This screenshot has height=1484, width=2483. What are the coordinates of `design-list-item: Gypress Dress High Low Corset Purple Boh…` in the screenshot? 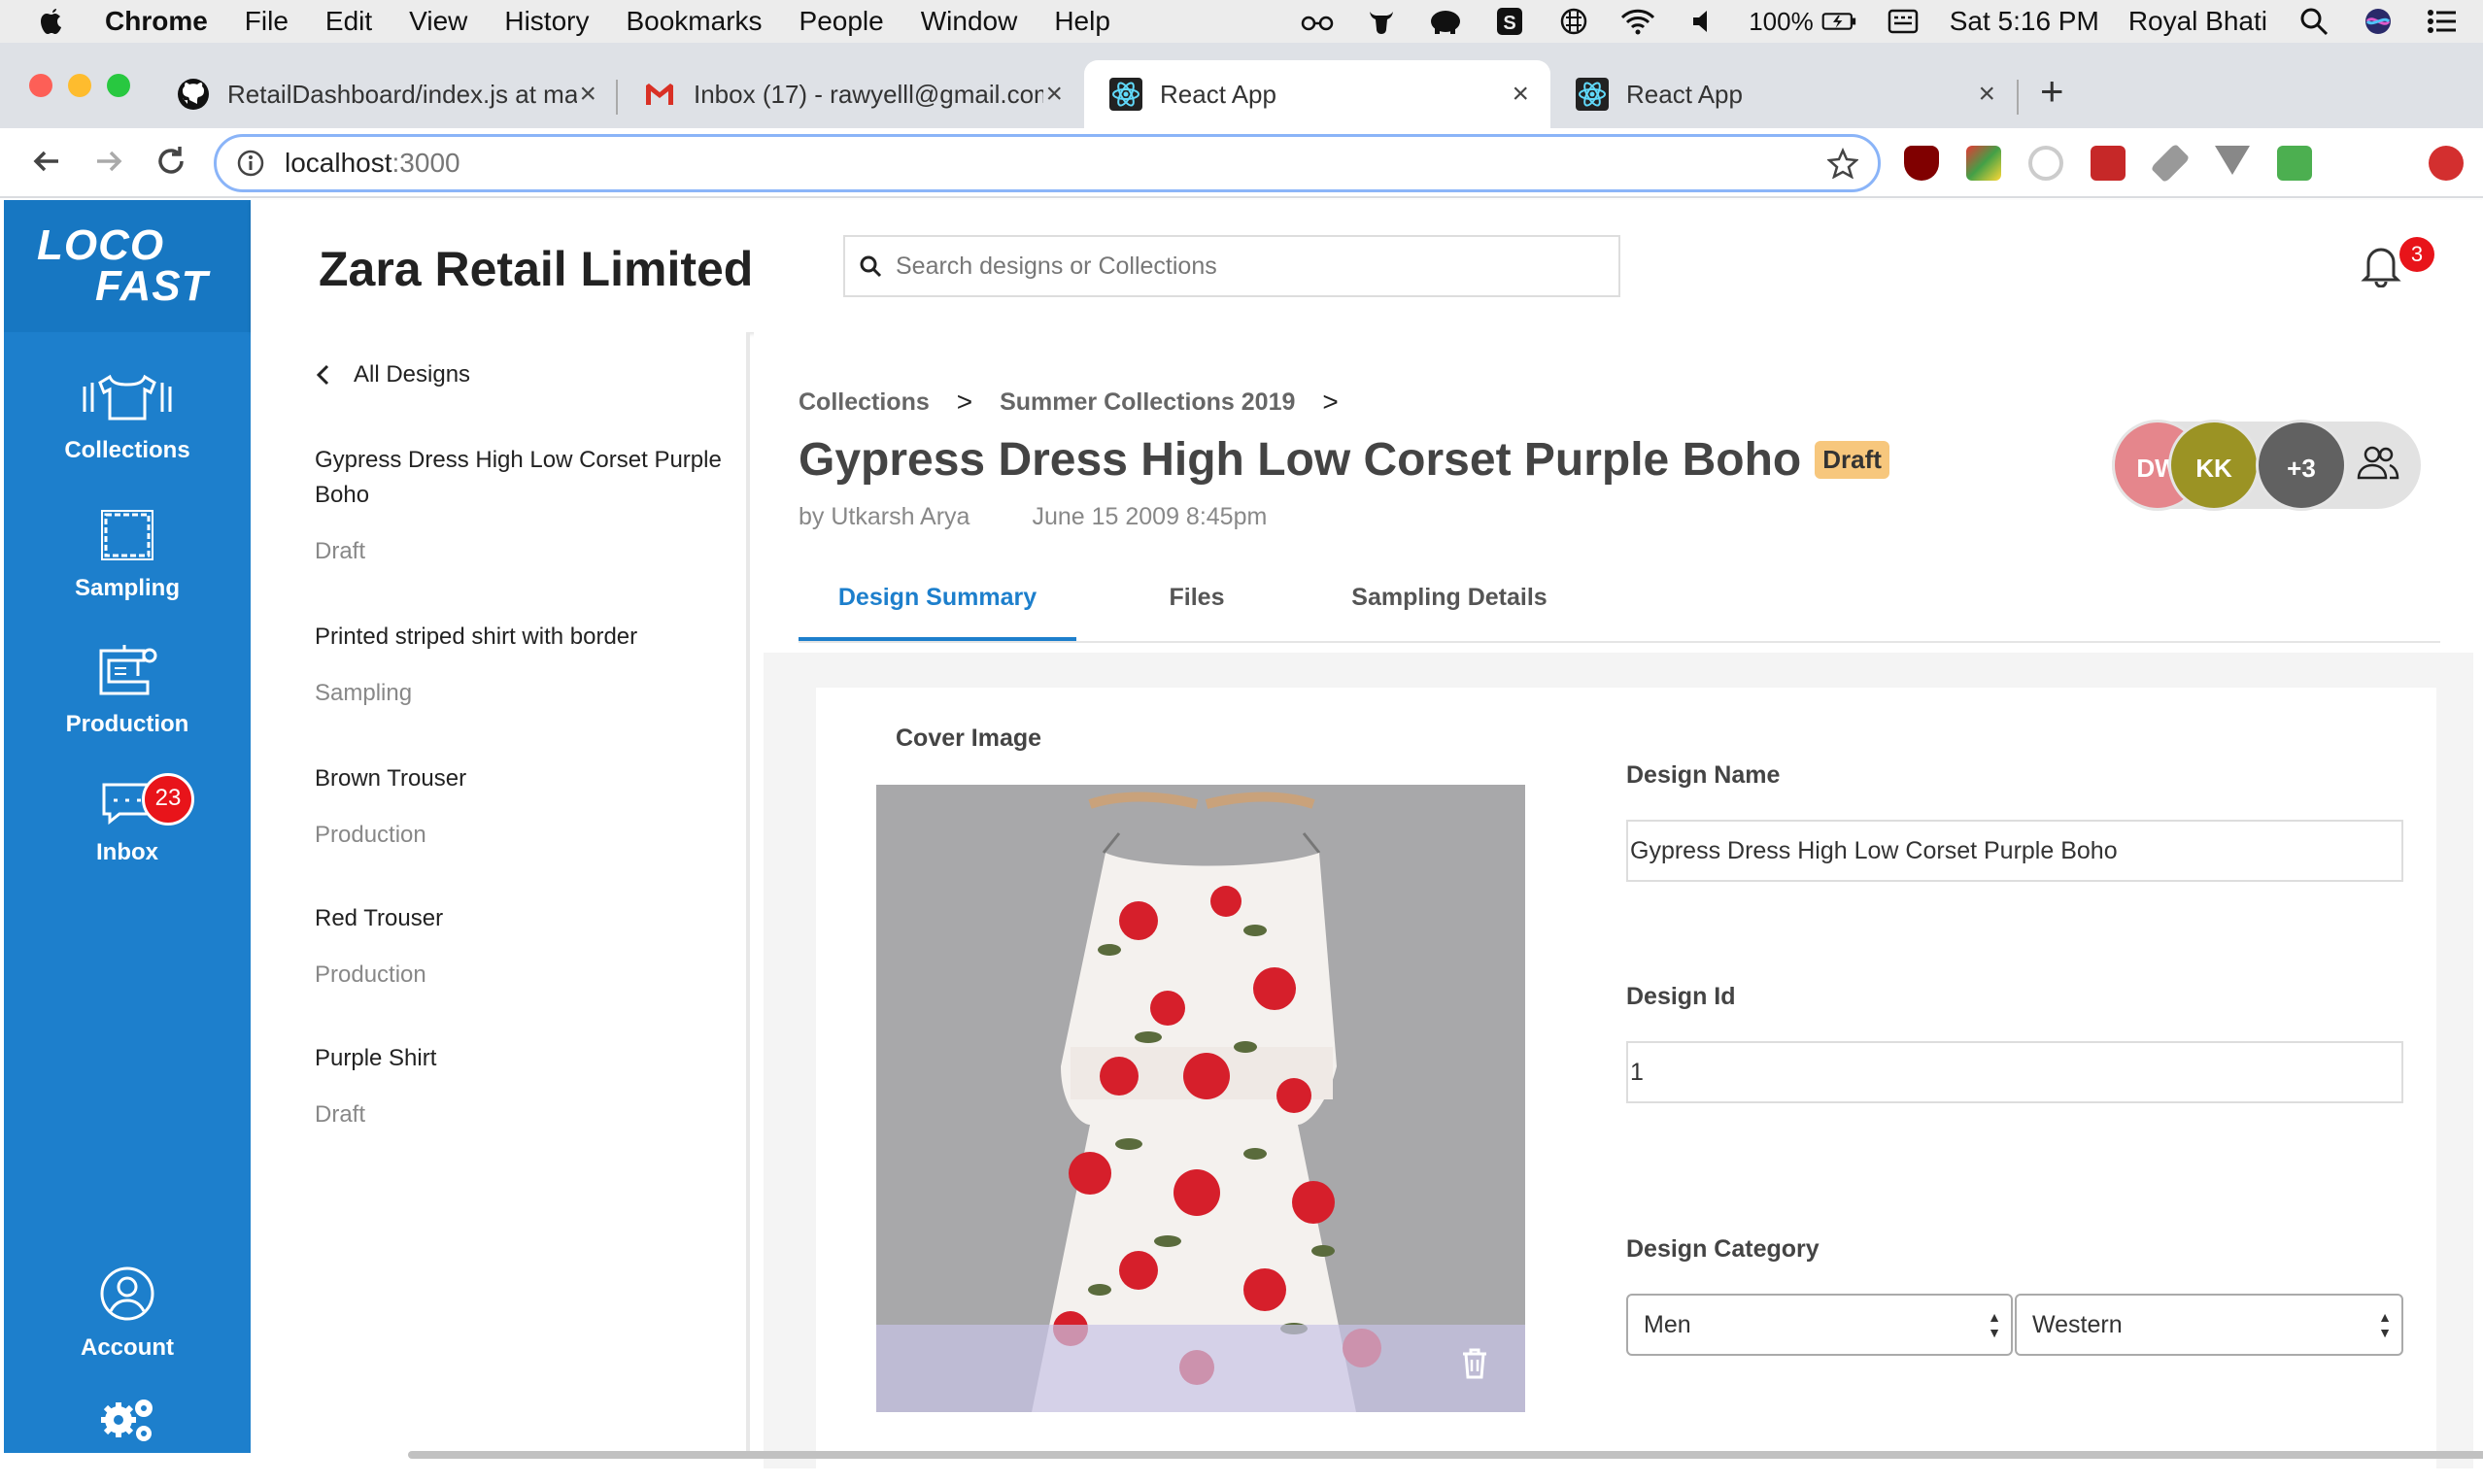 It's located at (519, 504).